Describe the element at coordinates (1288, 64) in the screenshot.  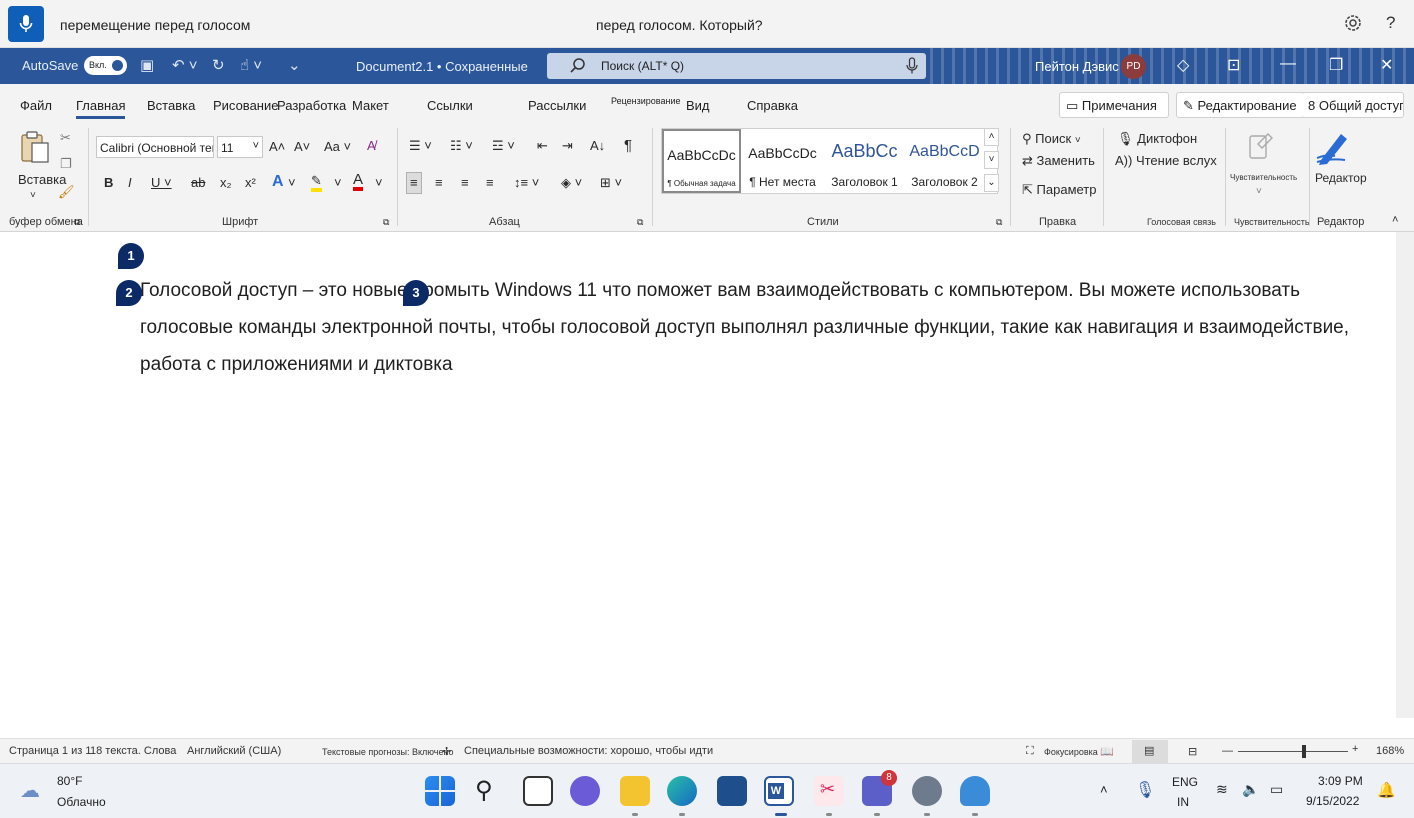
I see `minimize-icon: —` at that location.